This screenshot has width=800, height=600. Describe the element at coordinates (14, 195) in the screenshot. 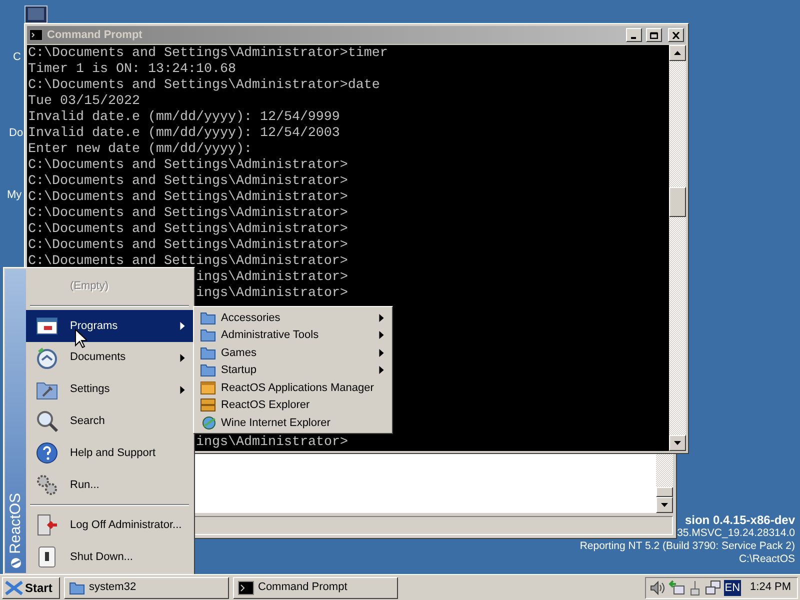

I see `desktop-icon-label: My` at that location.